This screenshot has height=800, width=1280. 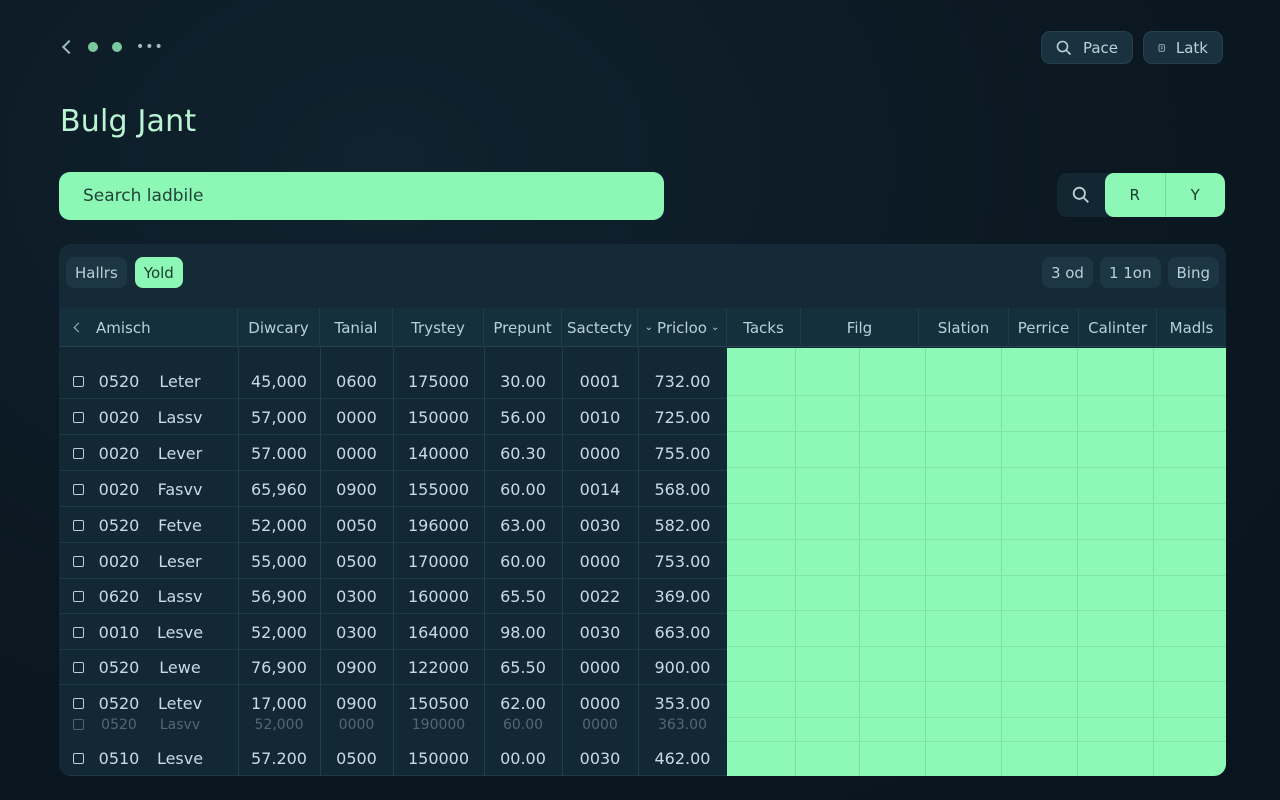 I want to click on table-cell: 0010, so click(x=119, y=632).